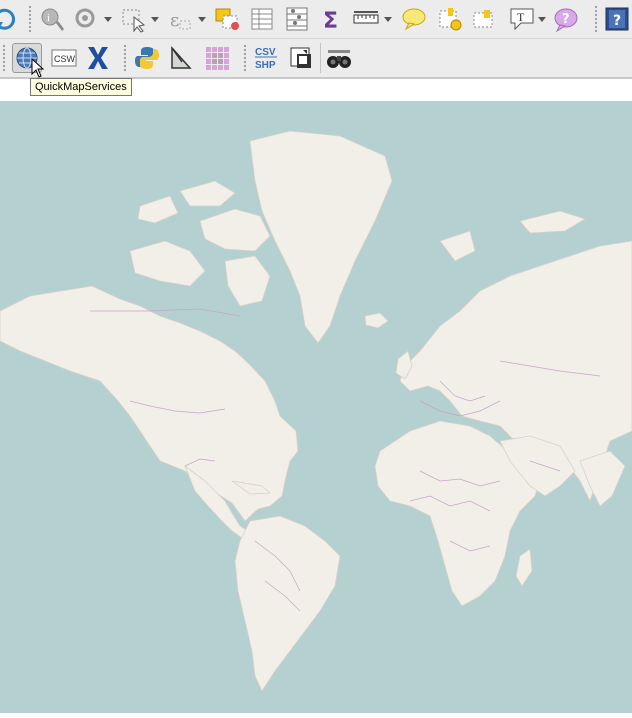 The height and width of the screenshot is (718, 632). Describe the element at coordinates (450, 19) in the screenshot. I see `new-bookmark-icon` at that location.